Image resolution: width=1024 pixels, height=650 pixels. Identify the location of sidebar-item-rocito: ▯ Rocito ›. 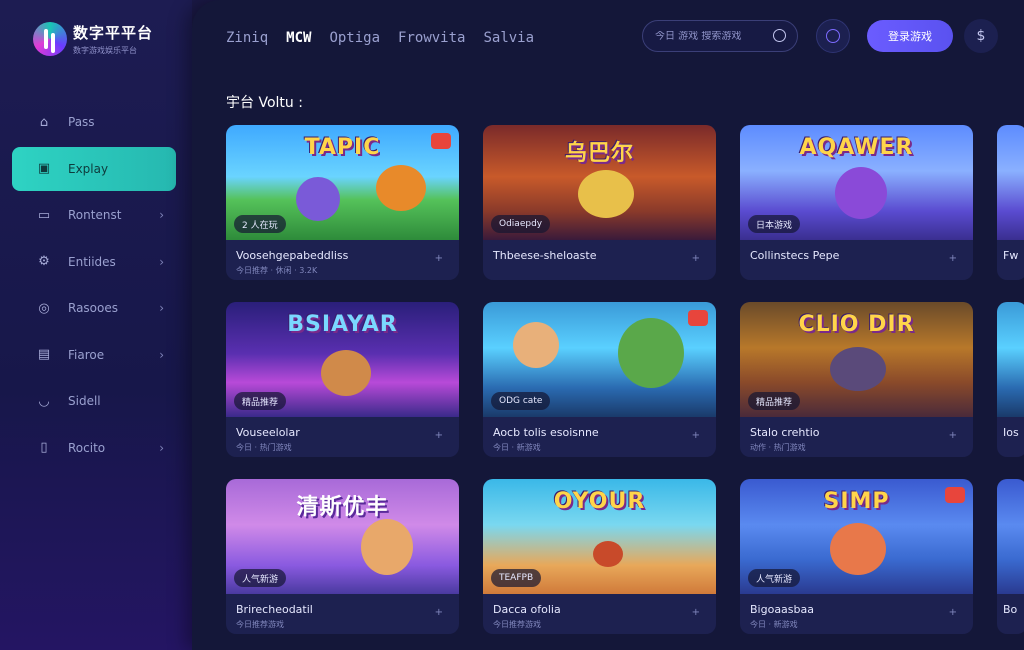
(94, 448).